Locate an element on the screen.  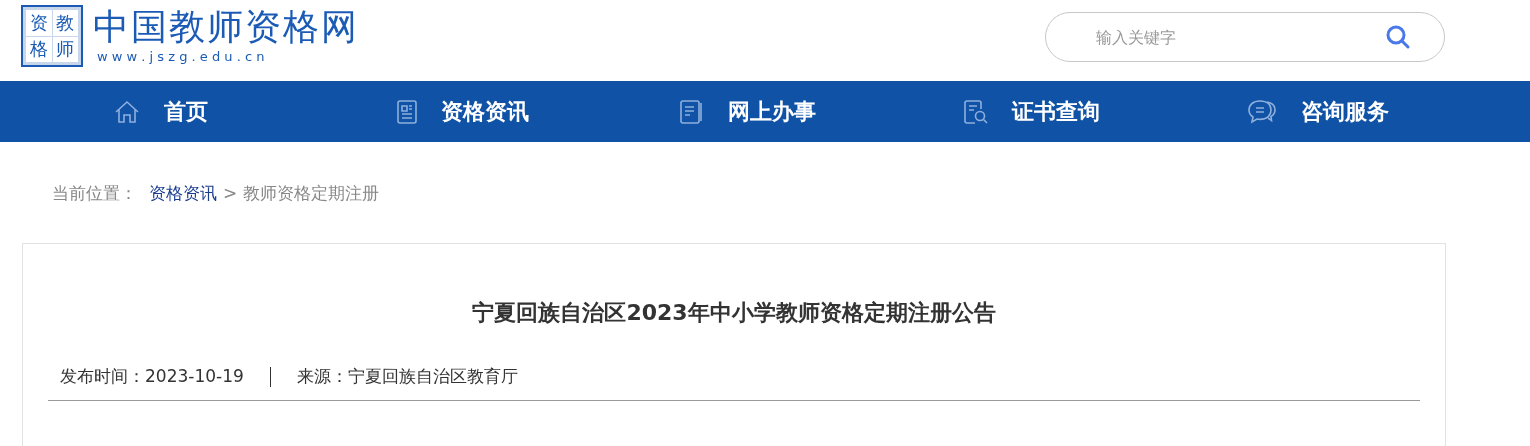
home-icon is located at coordinates (127, 111).